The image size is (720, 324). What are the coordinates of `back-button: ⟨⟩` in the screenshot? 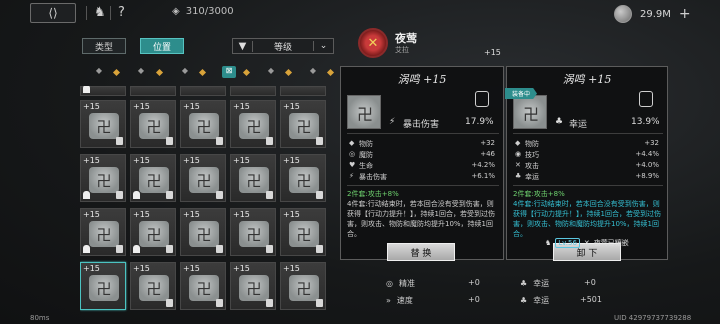 It's located at (53, 13).